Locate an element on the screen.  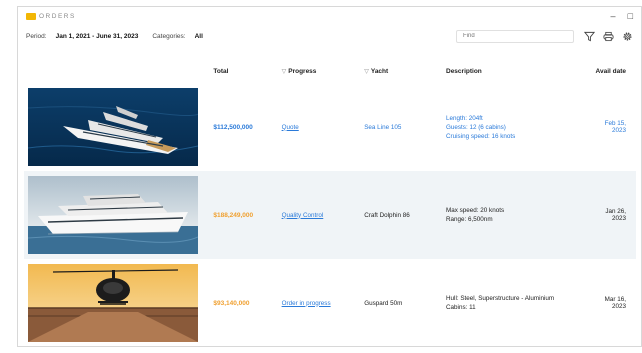
image-column-header is located at coordinates (116, 71).